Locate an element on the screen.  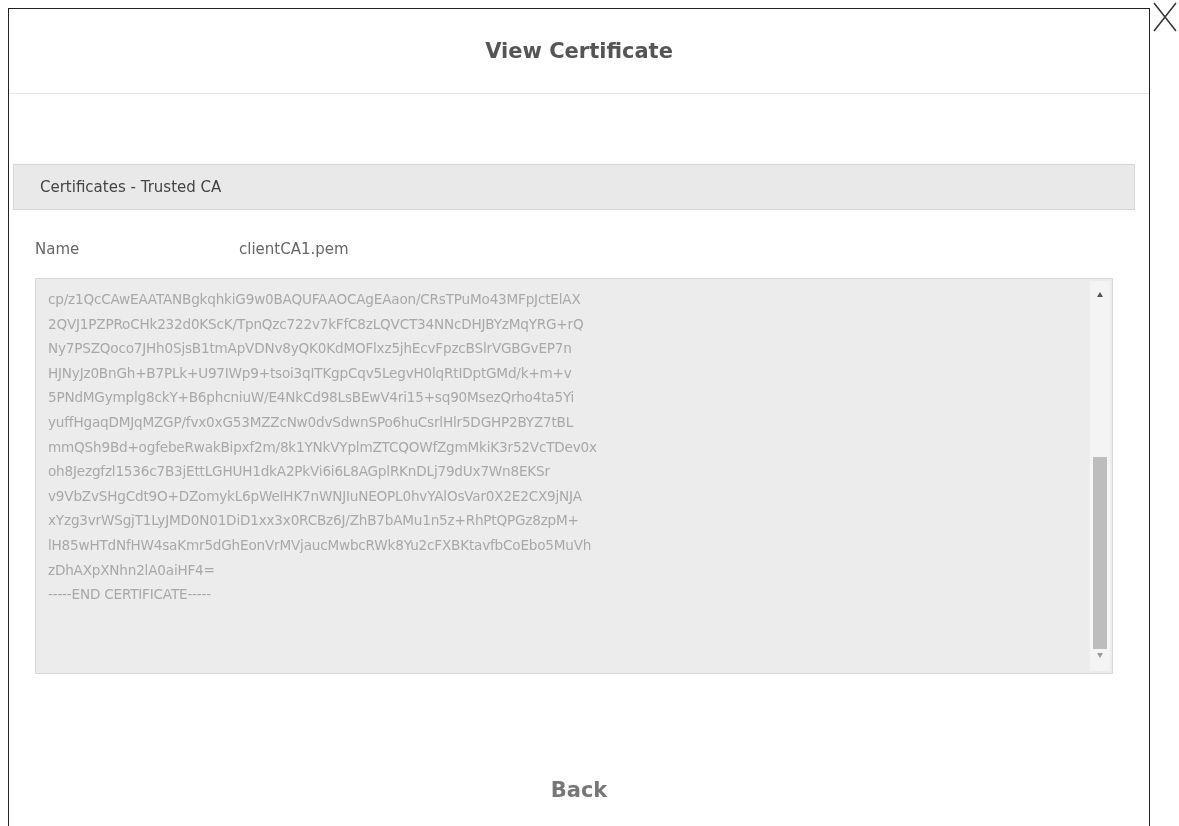
field-label: Name is located at coordinates (58, 249).